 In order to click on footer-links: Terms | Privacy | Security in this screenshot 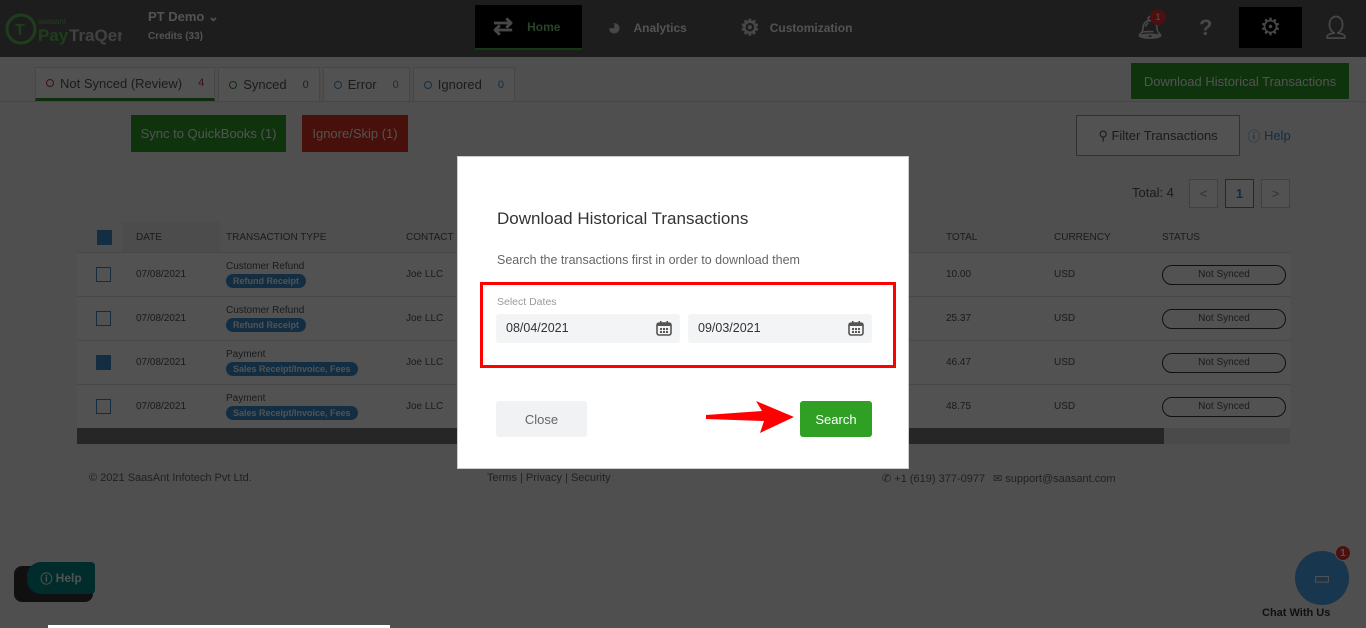, I will do `click(549, 478)`.